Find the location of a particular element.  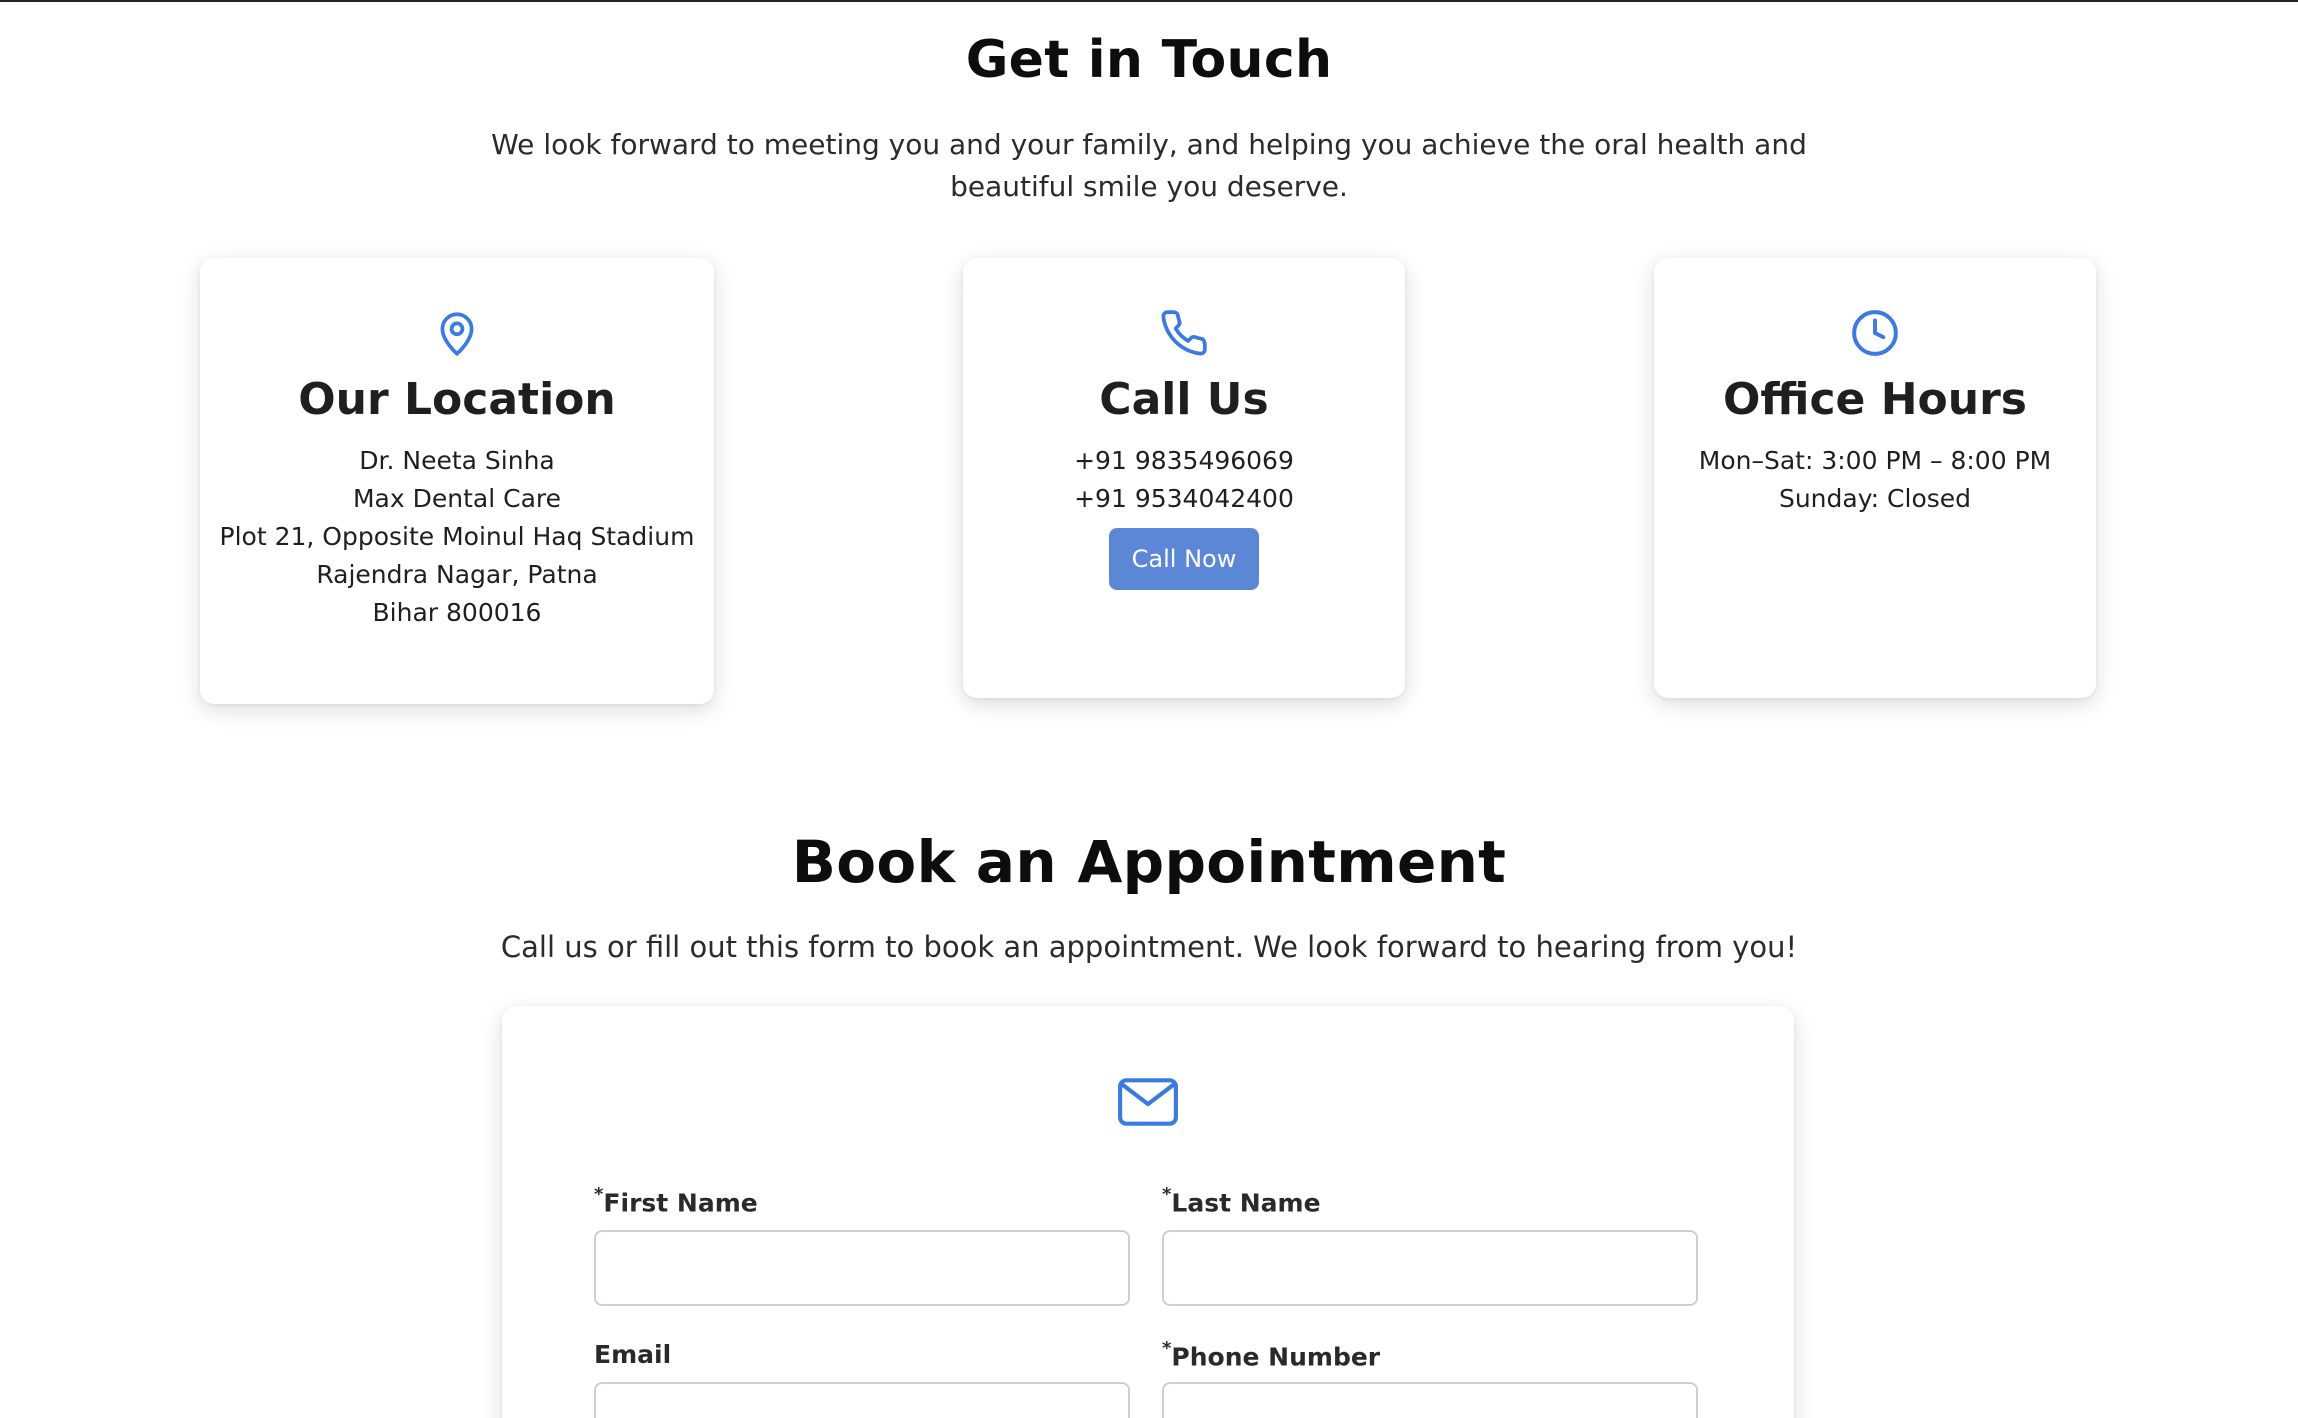

phone-number-input is located at coordinates (1430, 1400).